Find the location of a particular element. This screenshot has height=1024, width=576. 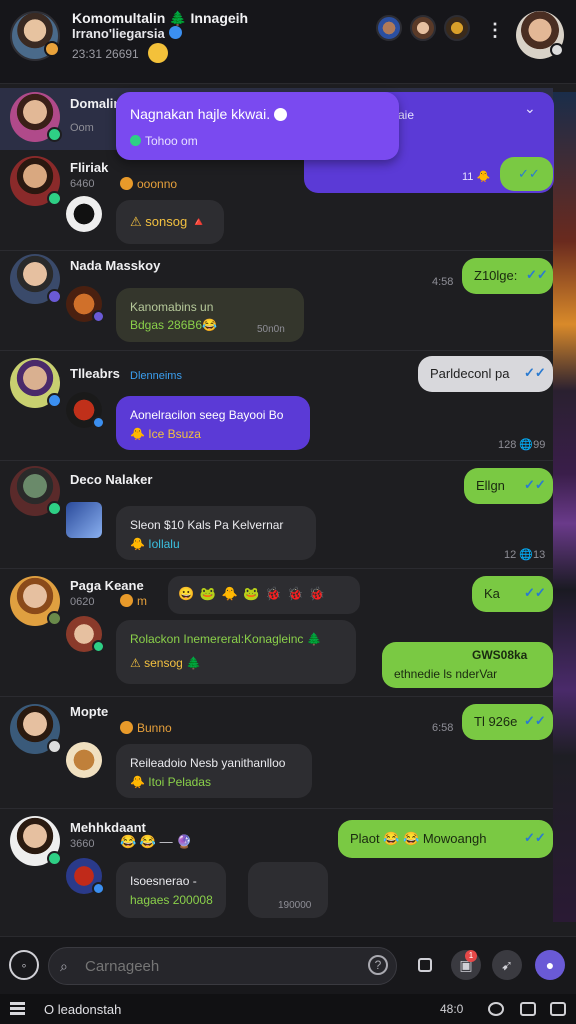

incoming-bubble: ⚠ sonsog 🔺 is located at coordinates (170, 222).